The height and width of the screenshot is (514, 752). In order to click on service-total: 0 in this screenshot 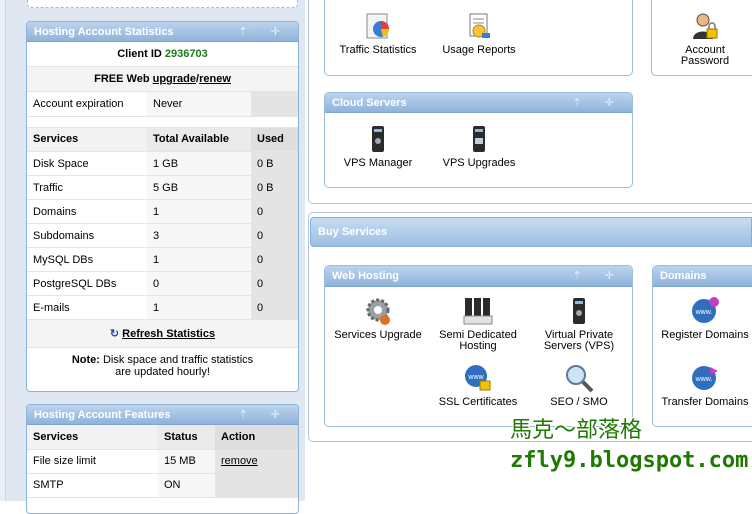, I will do `click(199, 283)`.